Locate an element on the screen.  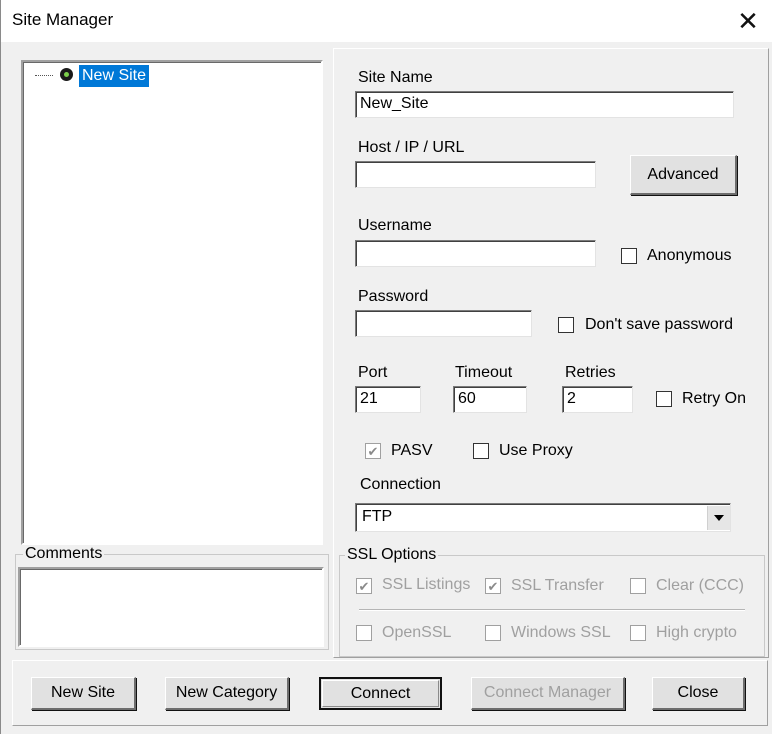
high-crypto-checkbox is located at coordinates (638, 633).